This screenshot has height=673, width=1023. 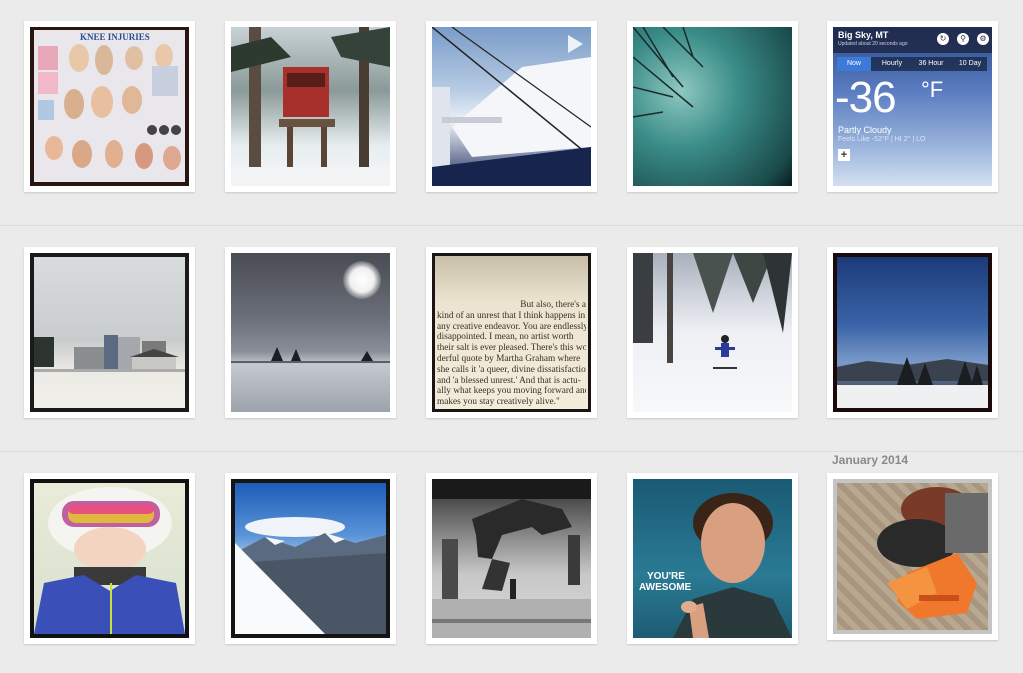 I want to click on photo-skier, so click(x=712, y=332).